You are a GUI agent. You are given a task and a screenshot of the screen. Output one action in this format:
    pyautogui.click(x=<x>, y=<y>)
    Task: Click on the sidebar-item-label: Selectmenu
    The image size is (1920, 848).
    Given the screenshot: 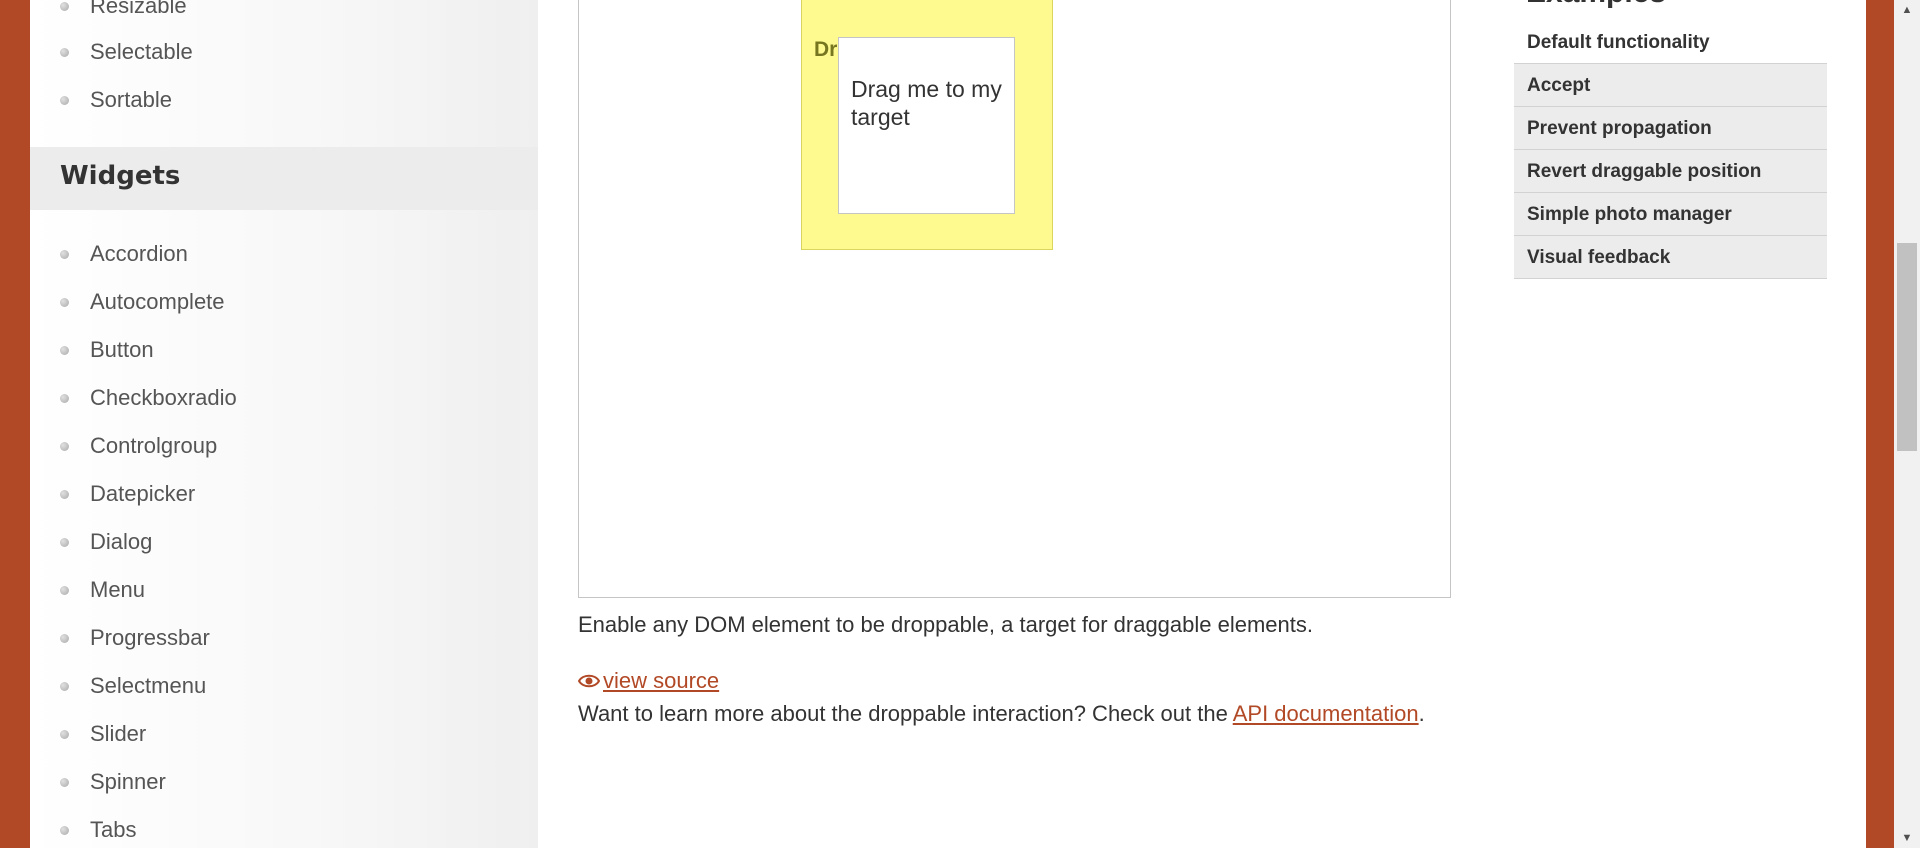 What is the action you would take?
    pyautogui.click(x=148, y=685)
    